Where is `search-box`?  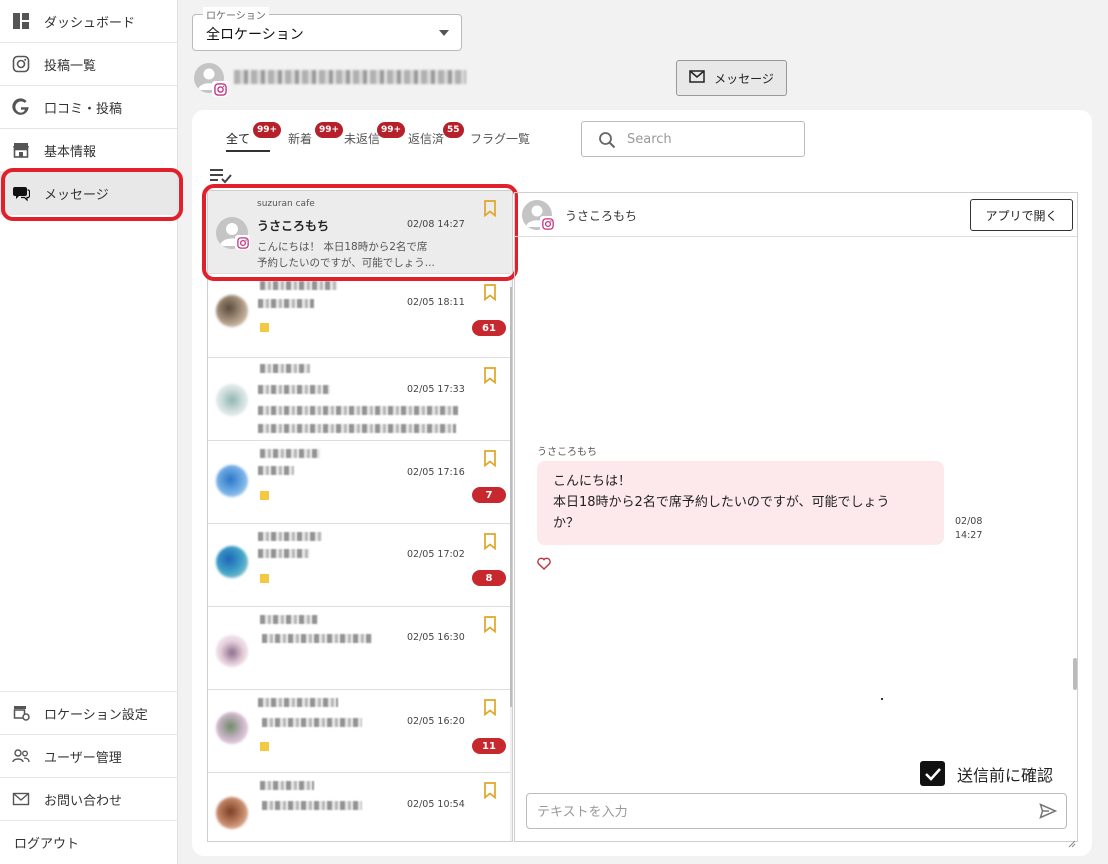 search-box is located at coordinates (693, 139).